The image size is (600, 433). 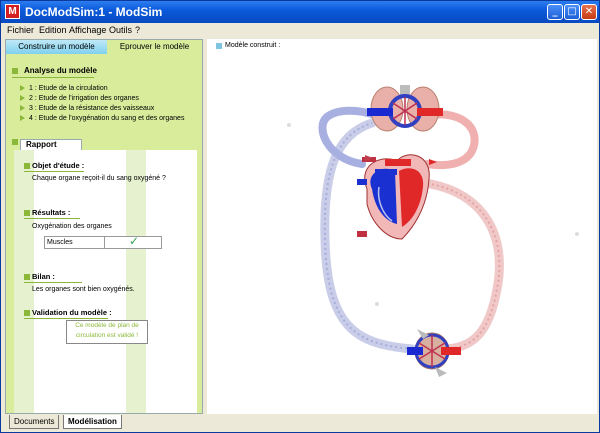 I want to click on bottom-tabs: Documents Modélisation, so click(x=302, y=422).